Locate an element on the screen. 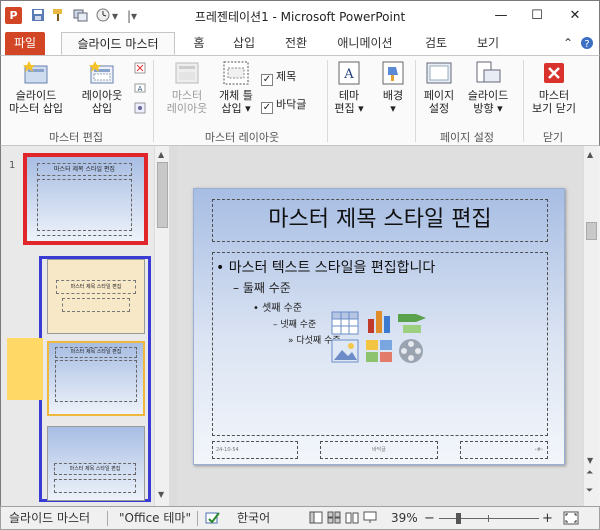  zoom-slider-handle is located at coordinates (458, 518).